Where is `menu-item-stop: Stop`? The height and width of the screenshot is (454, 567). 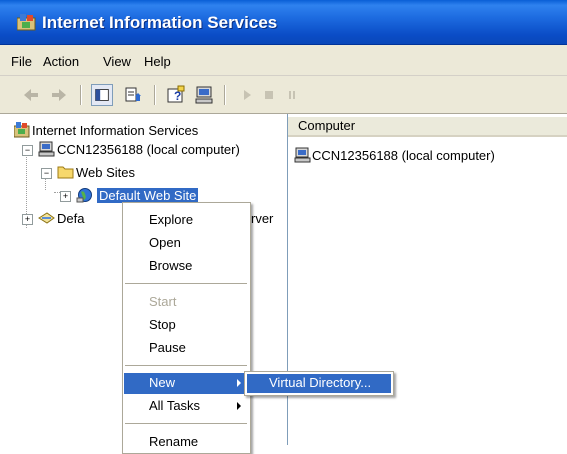
menu-item-stop: Stop is located at coordinates (186, 325).